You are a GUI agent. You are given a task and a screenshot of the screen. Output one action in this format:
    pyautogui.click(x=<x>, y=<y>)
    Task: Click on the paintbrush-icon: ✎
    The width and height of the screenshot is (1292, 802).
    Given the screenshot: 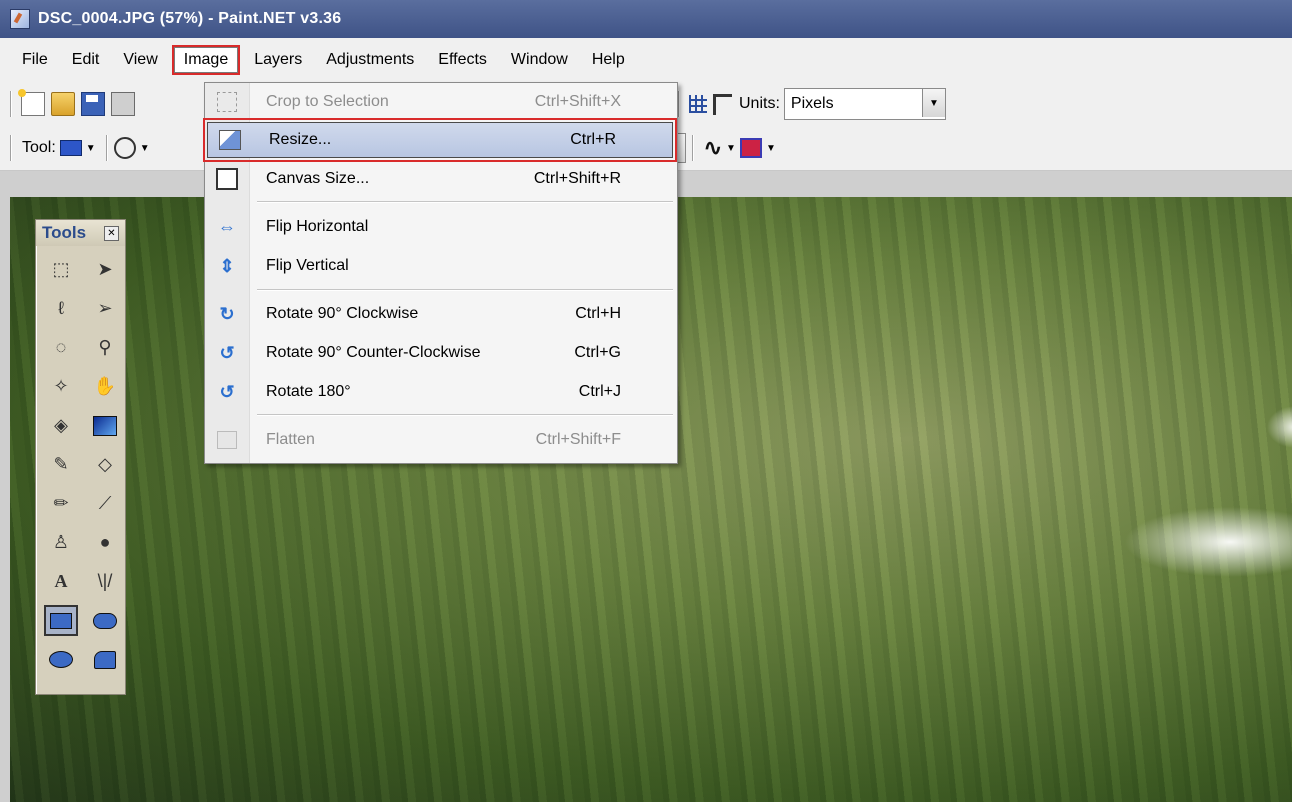 What is the action you would take?
    pyautogui.click(x=61, y=464)
    